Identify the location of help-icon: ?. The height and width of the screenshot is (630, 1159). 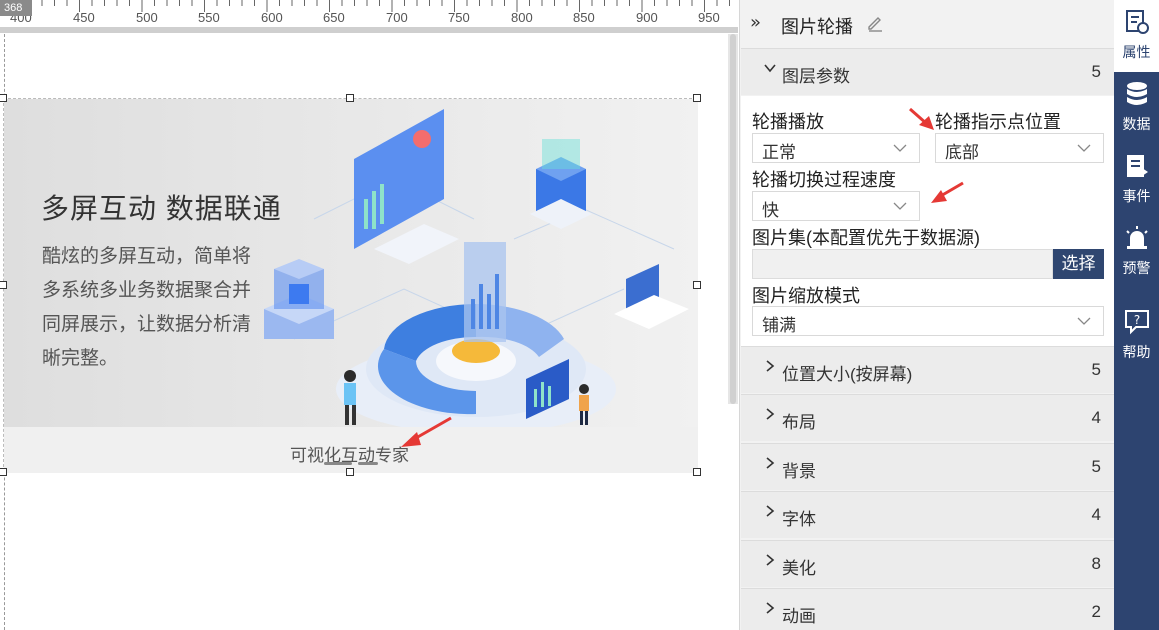
(1137, 322).